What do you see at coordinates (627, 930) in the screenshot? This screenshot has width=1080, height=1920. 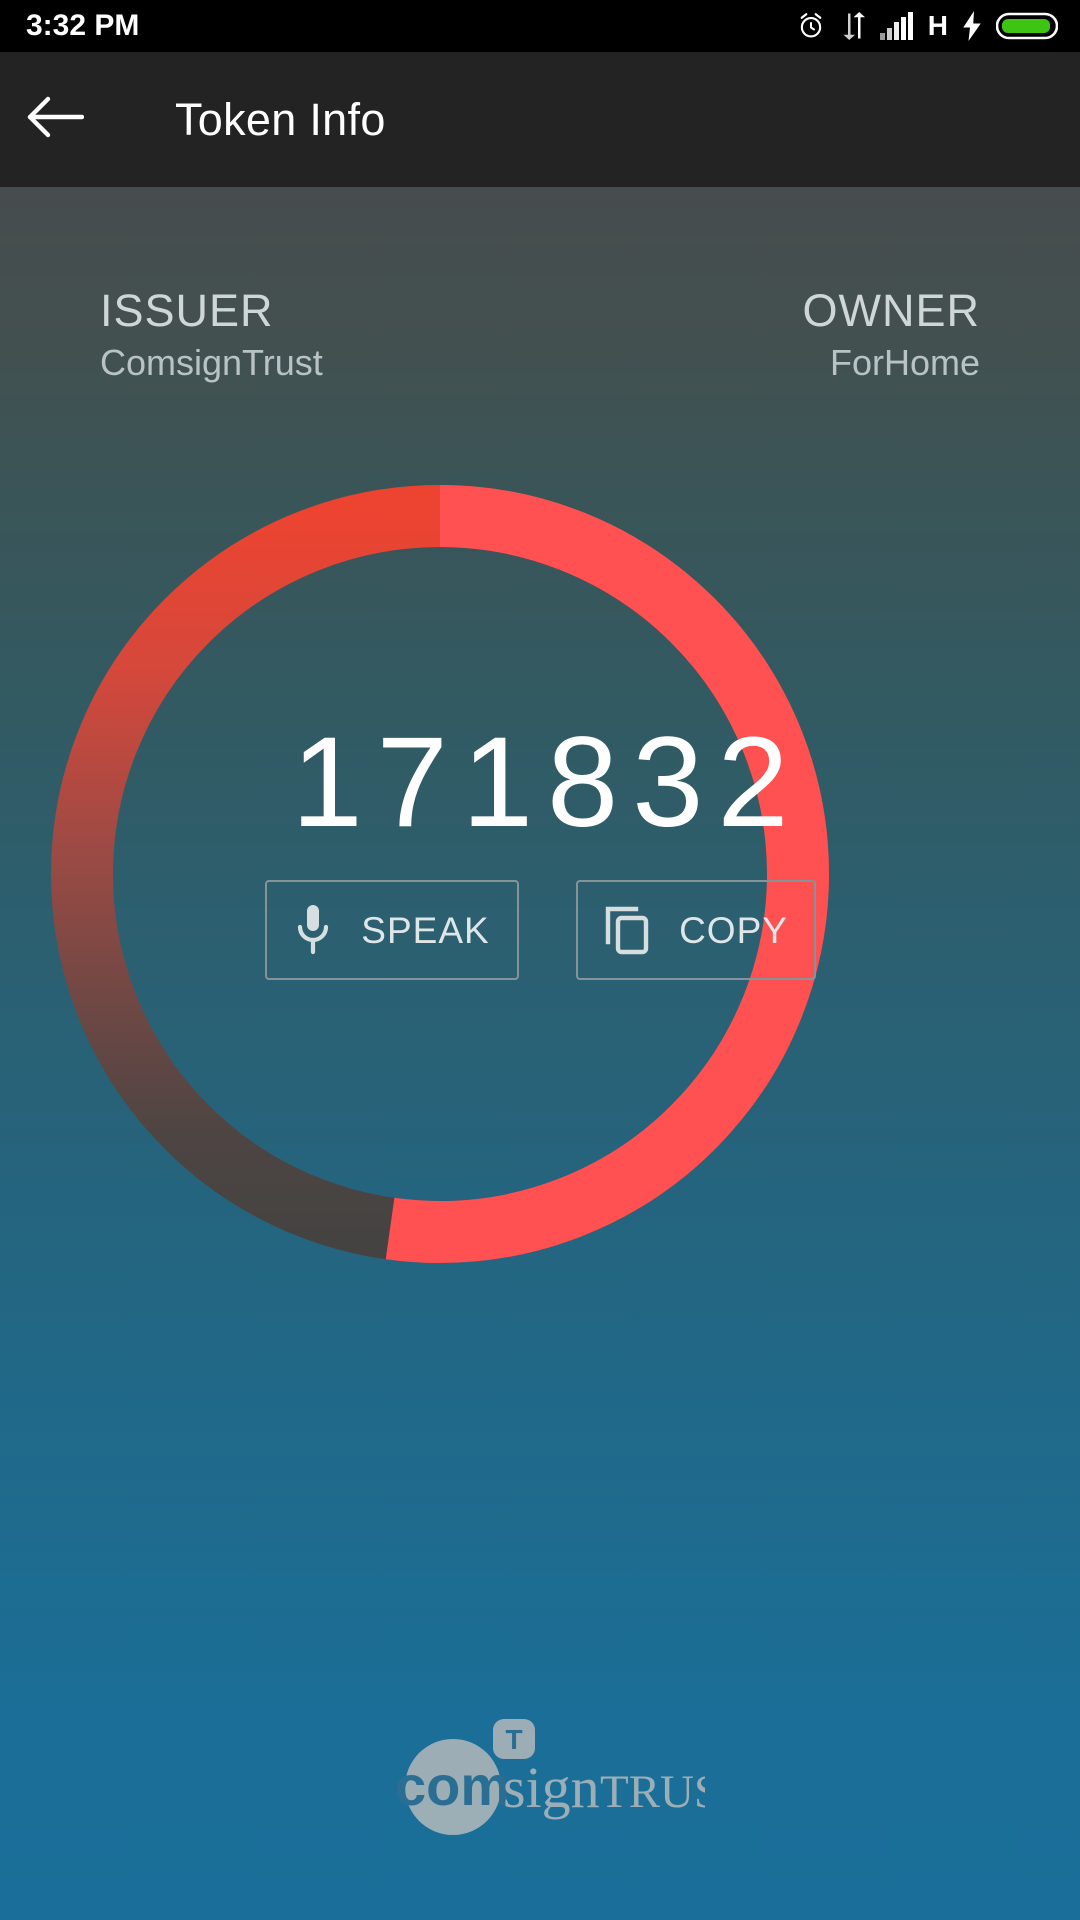 I see `copy-icon` at bounding box center [627, 930].